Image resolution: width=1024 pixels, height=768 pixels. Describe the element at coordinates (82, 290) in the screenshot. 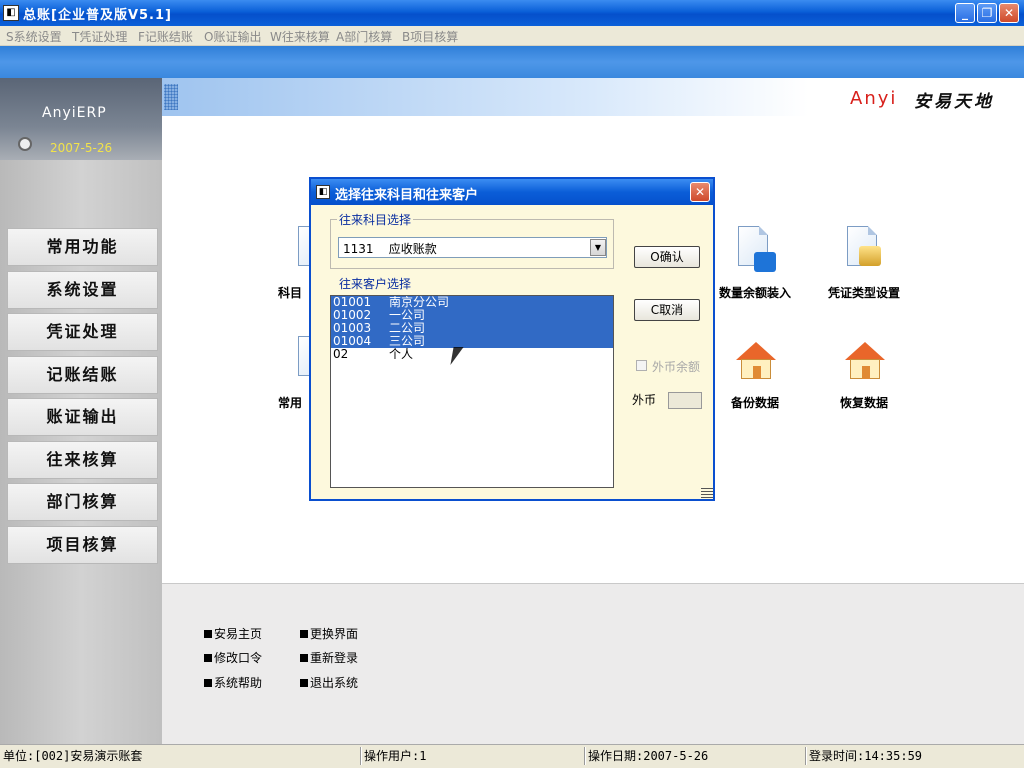

I see `sidebar-item-system-settings: 系统设置` at that location.